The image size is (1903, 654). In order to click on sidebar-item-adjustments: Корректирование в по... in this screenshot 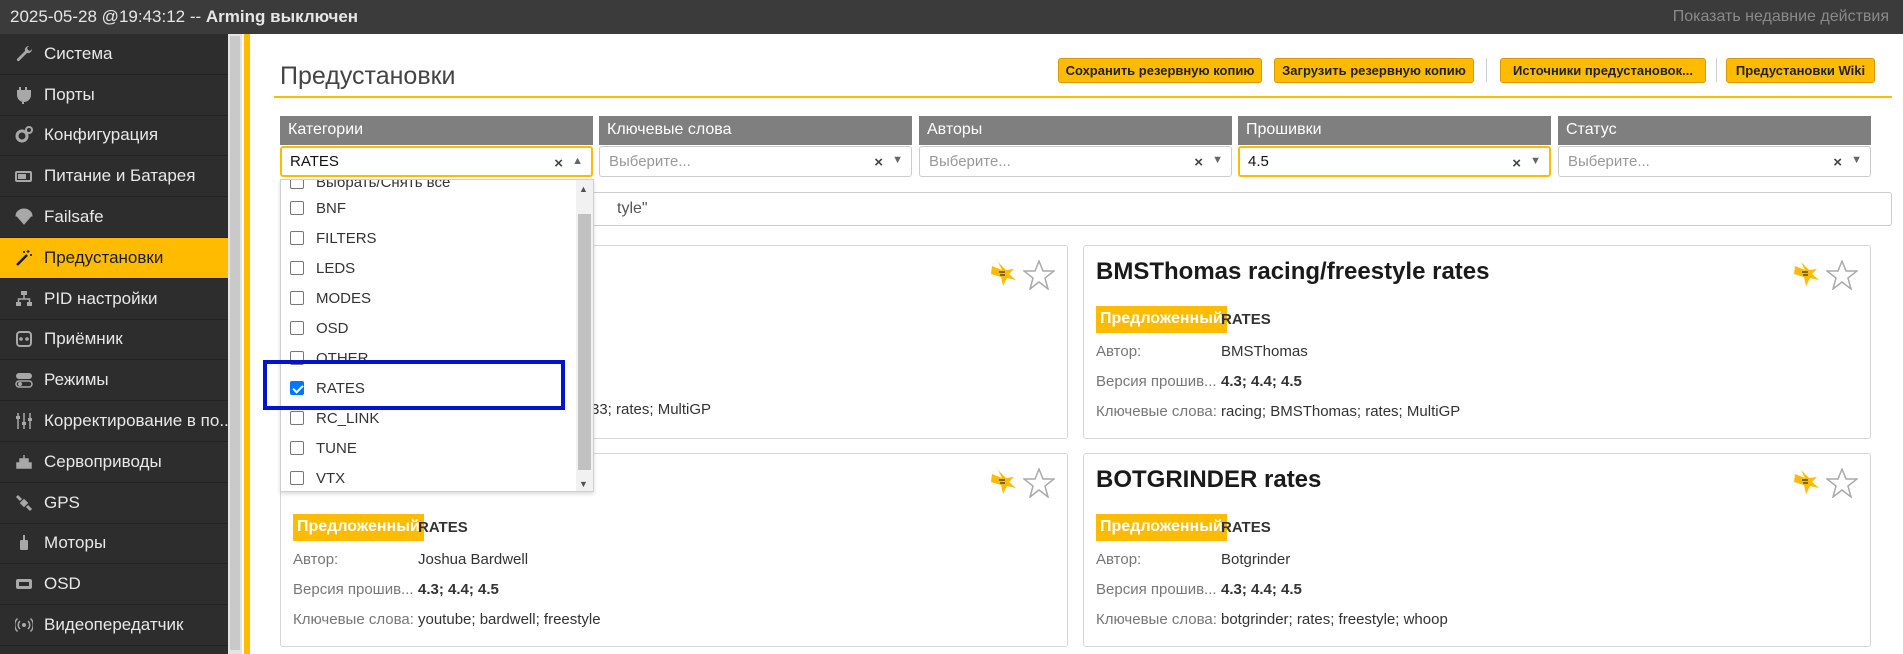, I will do `click(114, 421)`.